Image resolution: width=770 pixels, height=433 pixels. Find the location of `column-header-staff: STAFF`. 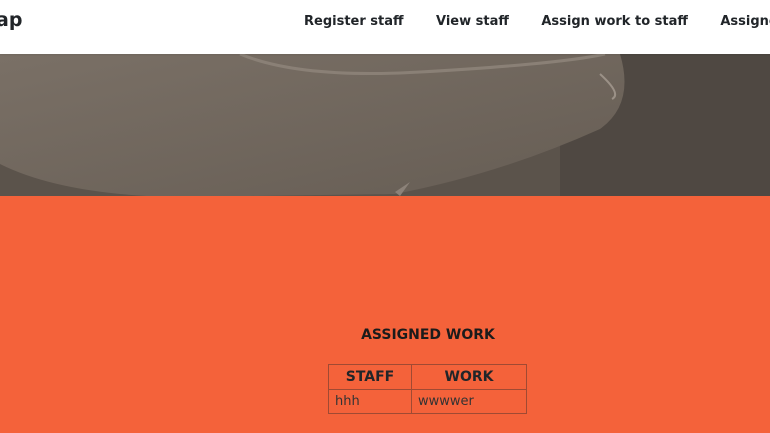

column-header-staff: STAFF is located at coordinates (370, 377).